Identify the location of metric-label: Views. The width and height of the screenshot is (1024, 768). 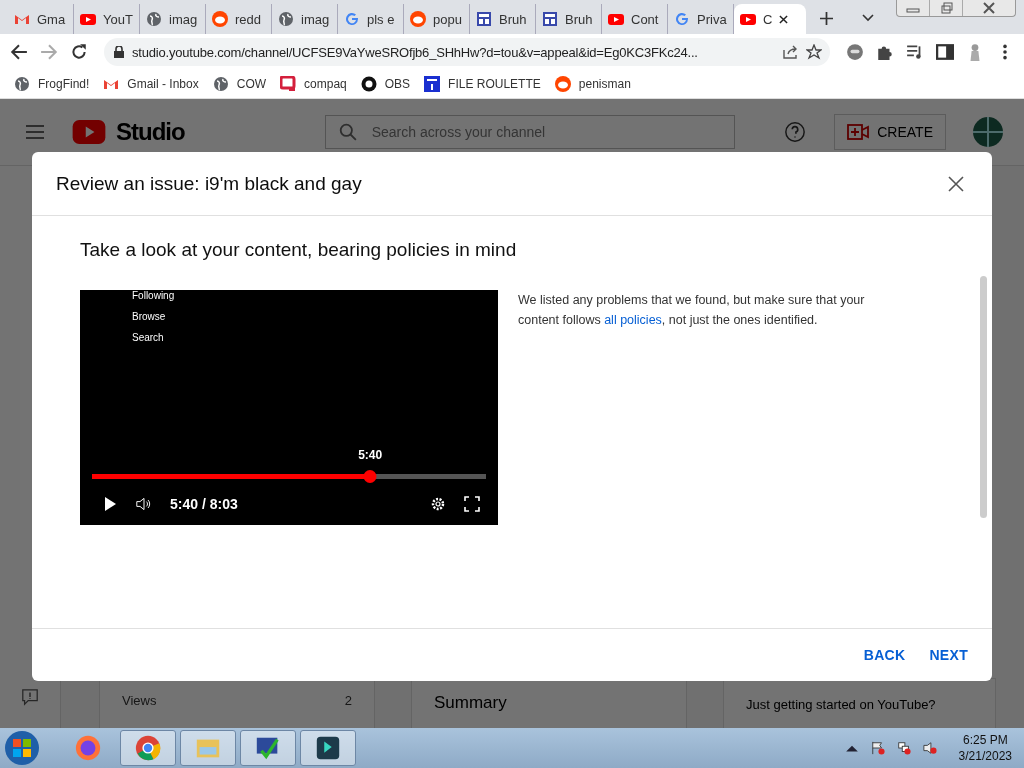
(139, 701).